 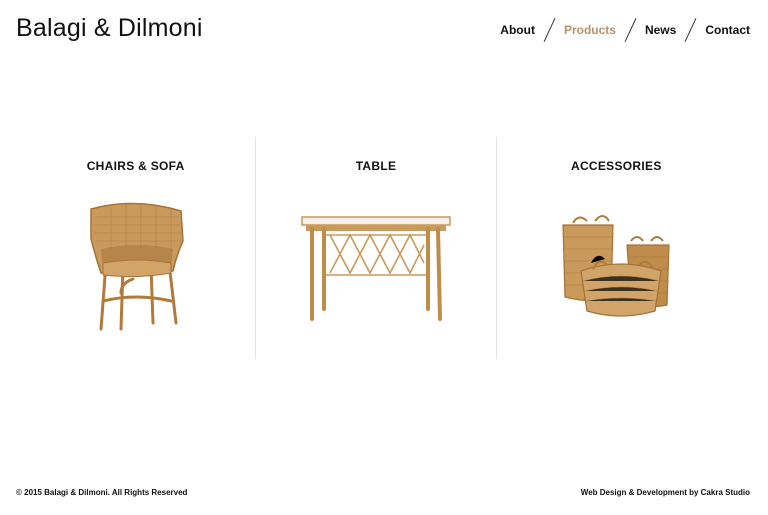 I want to click on main-nav: About Products News Contact, so click(x=625, y=30).